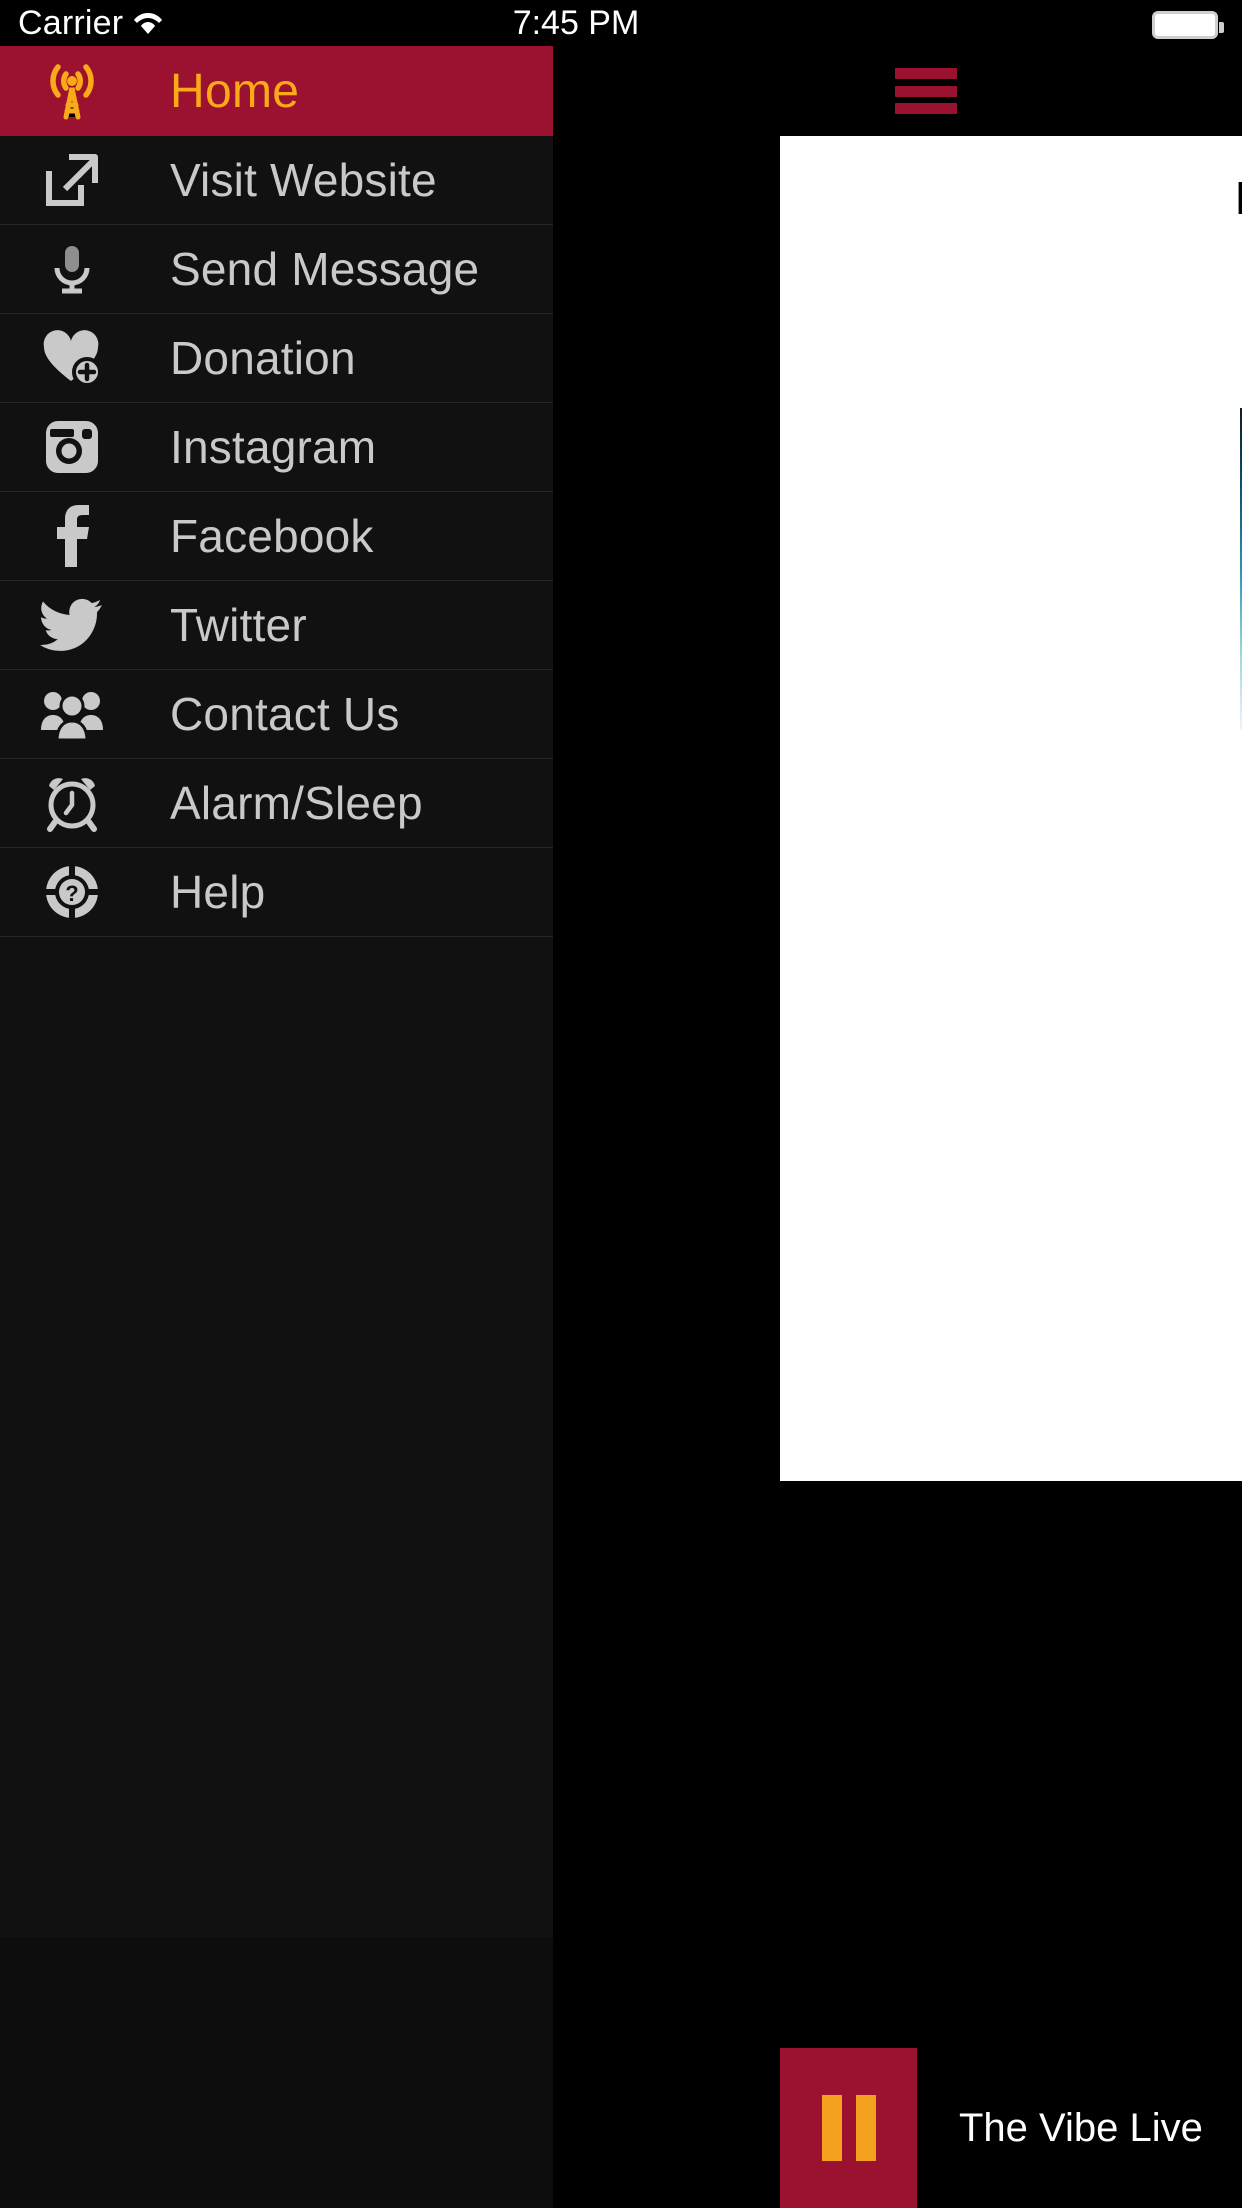  I want to click on album-art-container: CHOPPED TURNED, so click(1011, 569).